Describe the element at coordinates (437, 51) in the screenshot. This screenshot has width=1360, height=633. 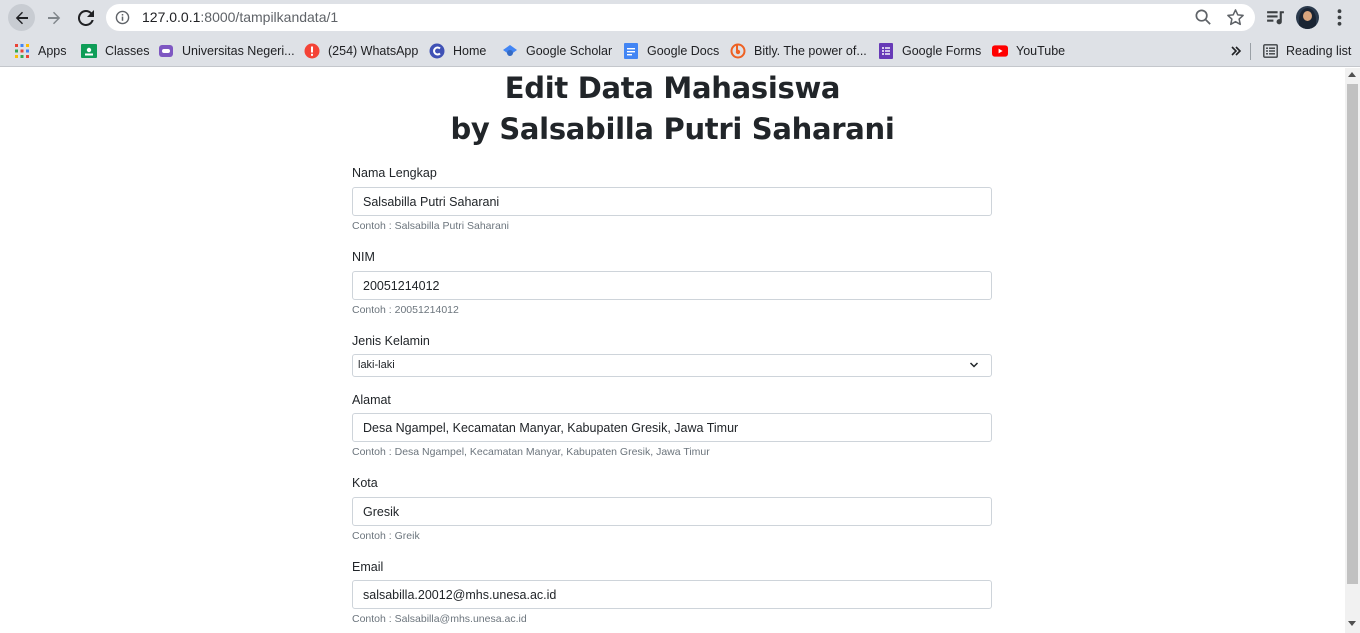
I see `home-c-icon` at that location.